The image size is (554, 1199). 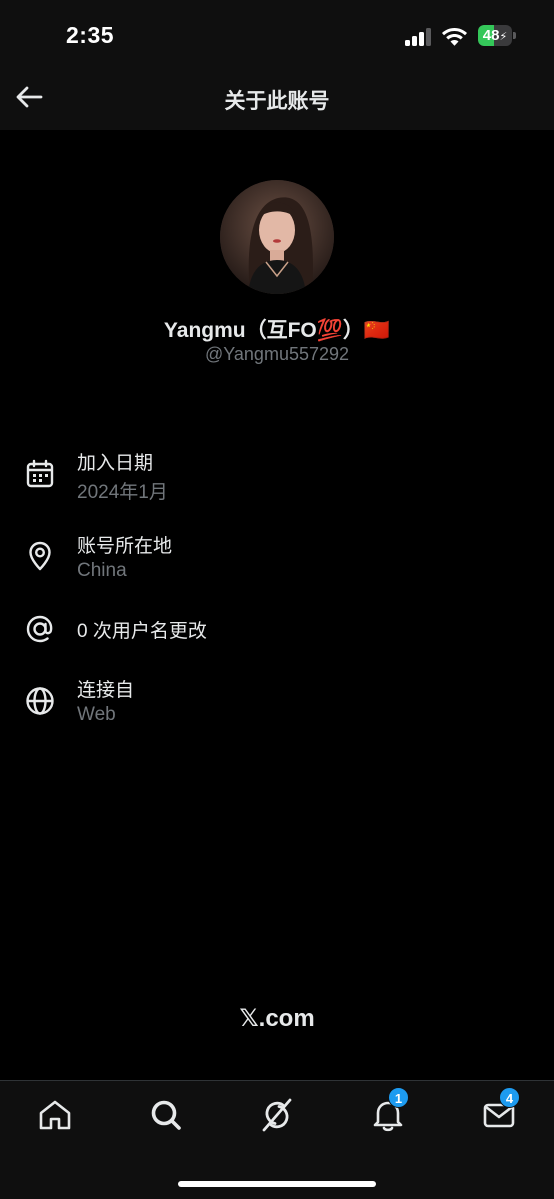 What do you see at coordinates (122, 492) in the screenshot?
I see `join-date-value: 2024年1月` at bounding box center [122, 492].